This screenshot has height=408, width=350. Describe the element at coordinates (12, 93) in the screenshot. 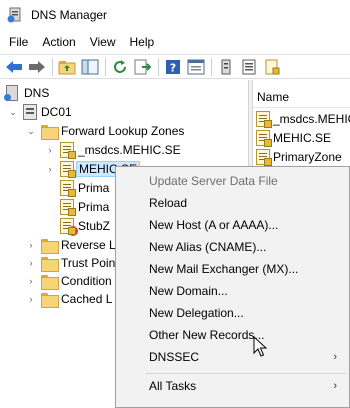

I see `dns-icon` at that location.